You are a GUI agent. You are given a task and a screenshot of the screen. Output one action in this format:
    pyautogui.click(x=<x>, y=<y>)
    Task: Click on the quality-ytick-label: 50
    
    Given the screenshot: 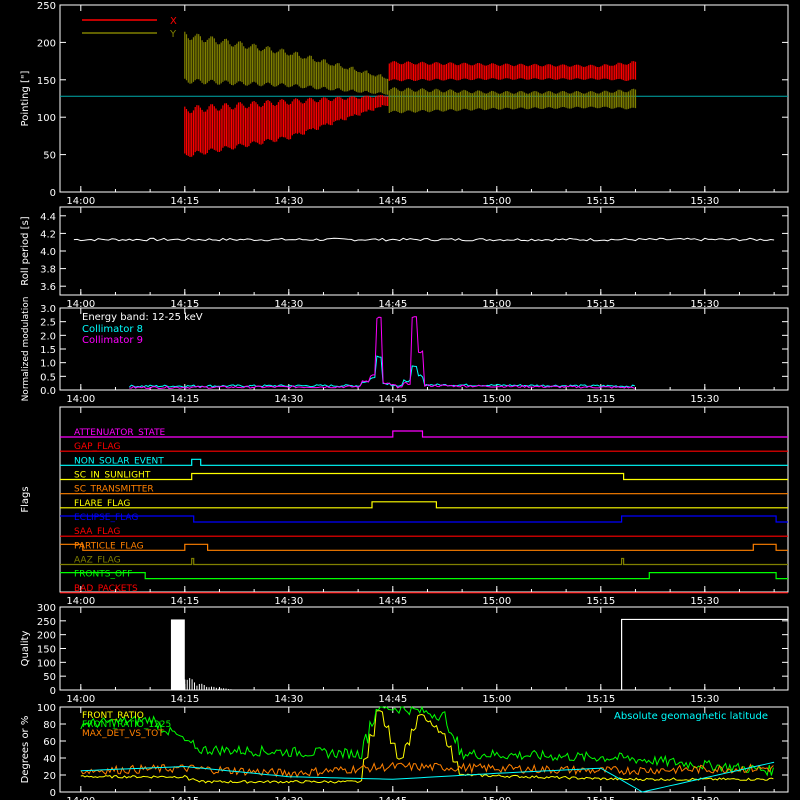 What is the action you would take?
    pyautogui.click(x=49, y=677)
    